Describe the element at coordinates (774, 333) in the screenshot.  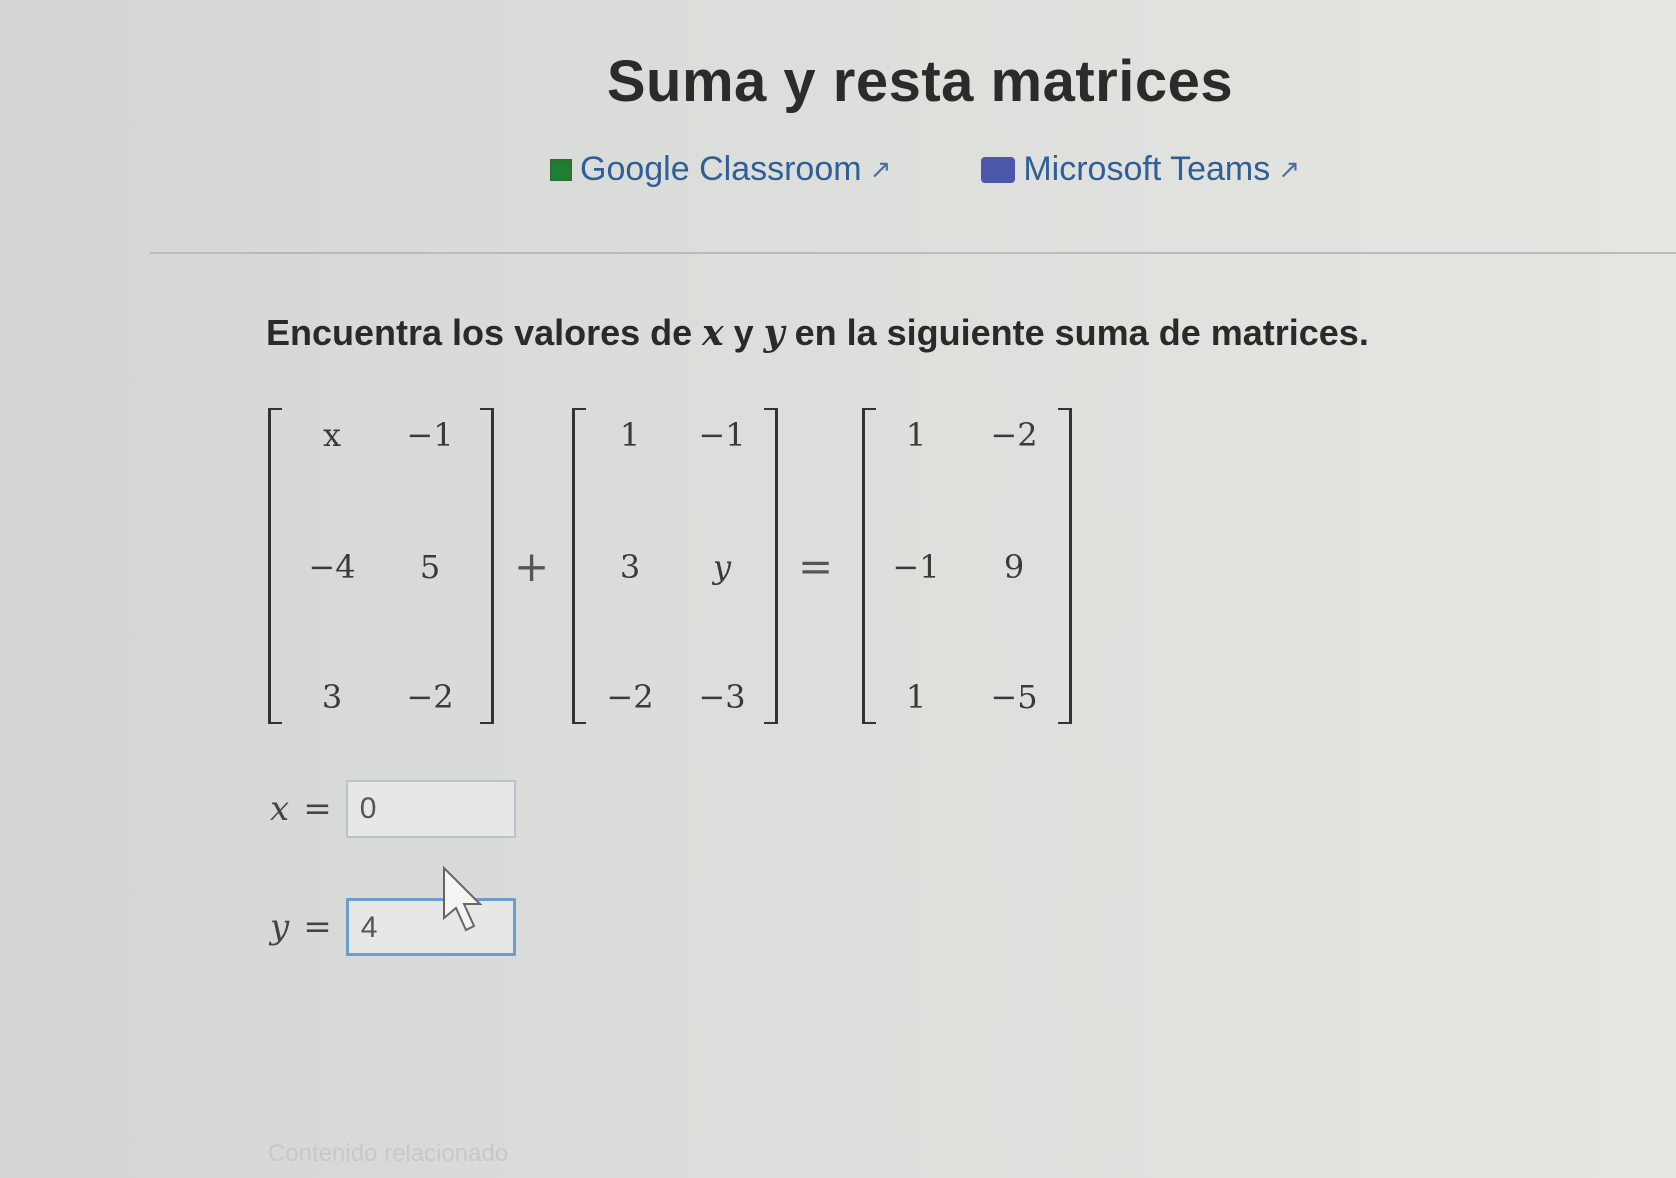
I see `question-var-y: y` at that location.